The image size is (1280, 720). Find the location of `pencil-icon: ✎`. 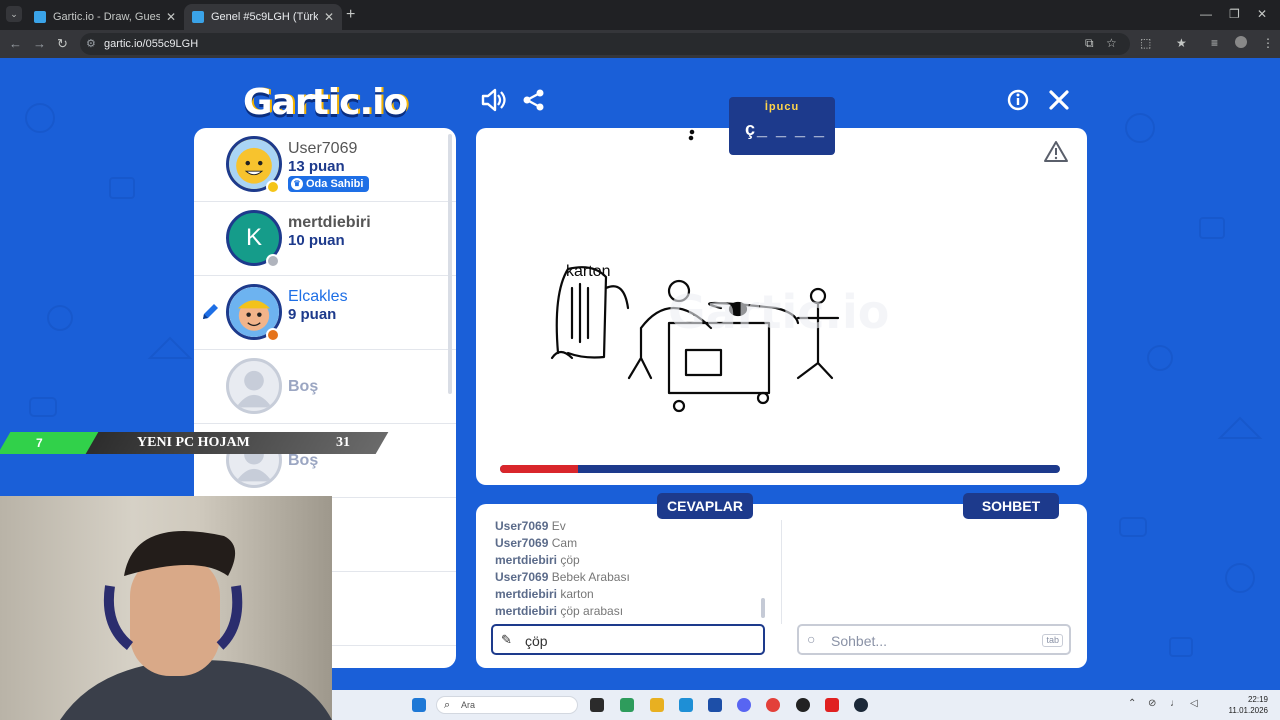

pencil-icon: ✎ is located at coordinates (506, 639).